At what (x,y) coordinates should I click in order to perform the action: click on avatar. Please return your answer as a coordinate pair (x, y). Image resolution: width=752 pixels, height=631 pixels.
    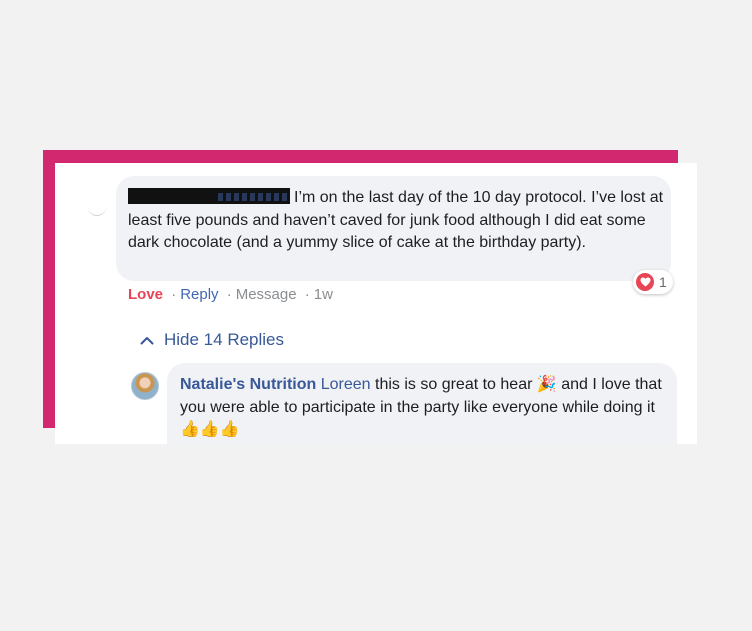
    Looking at the image, I should click on (145, 386).